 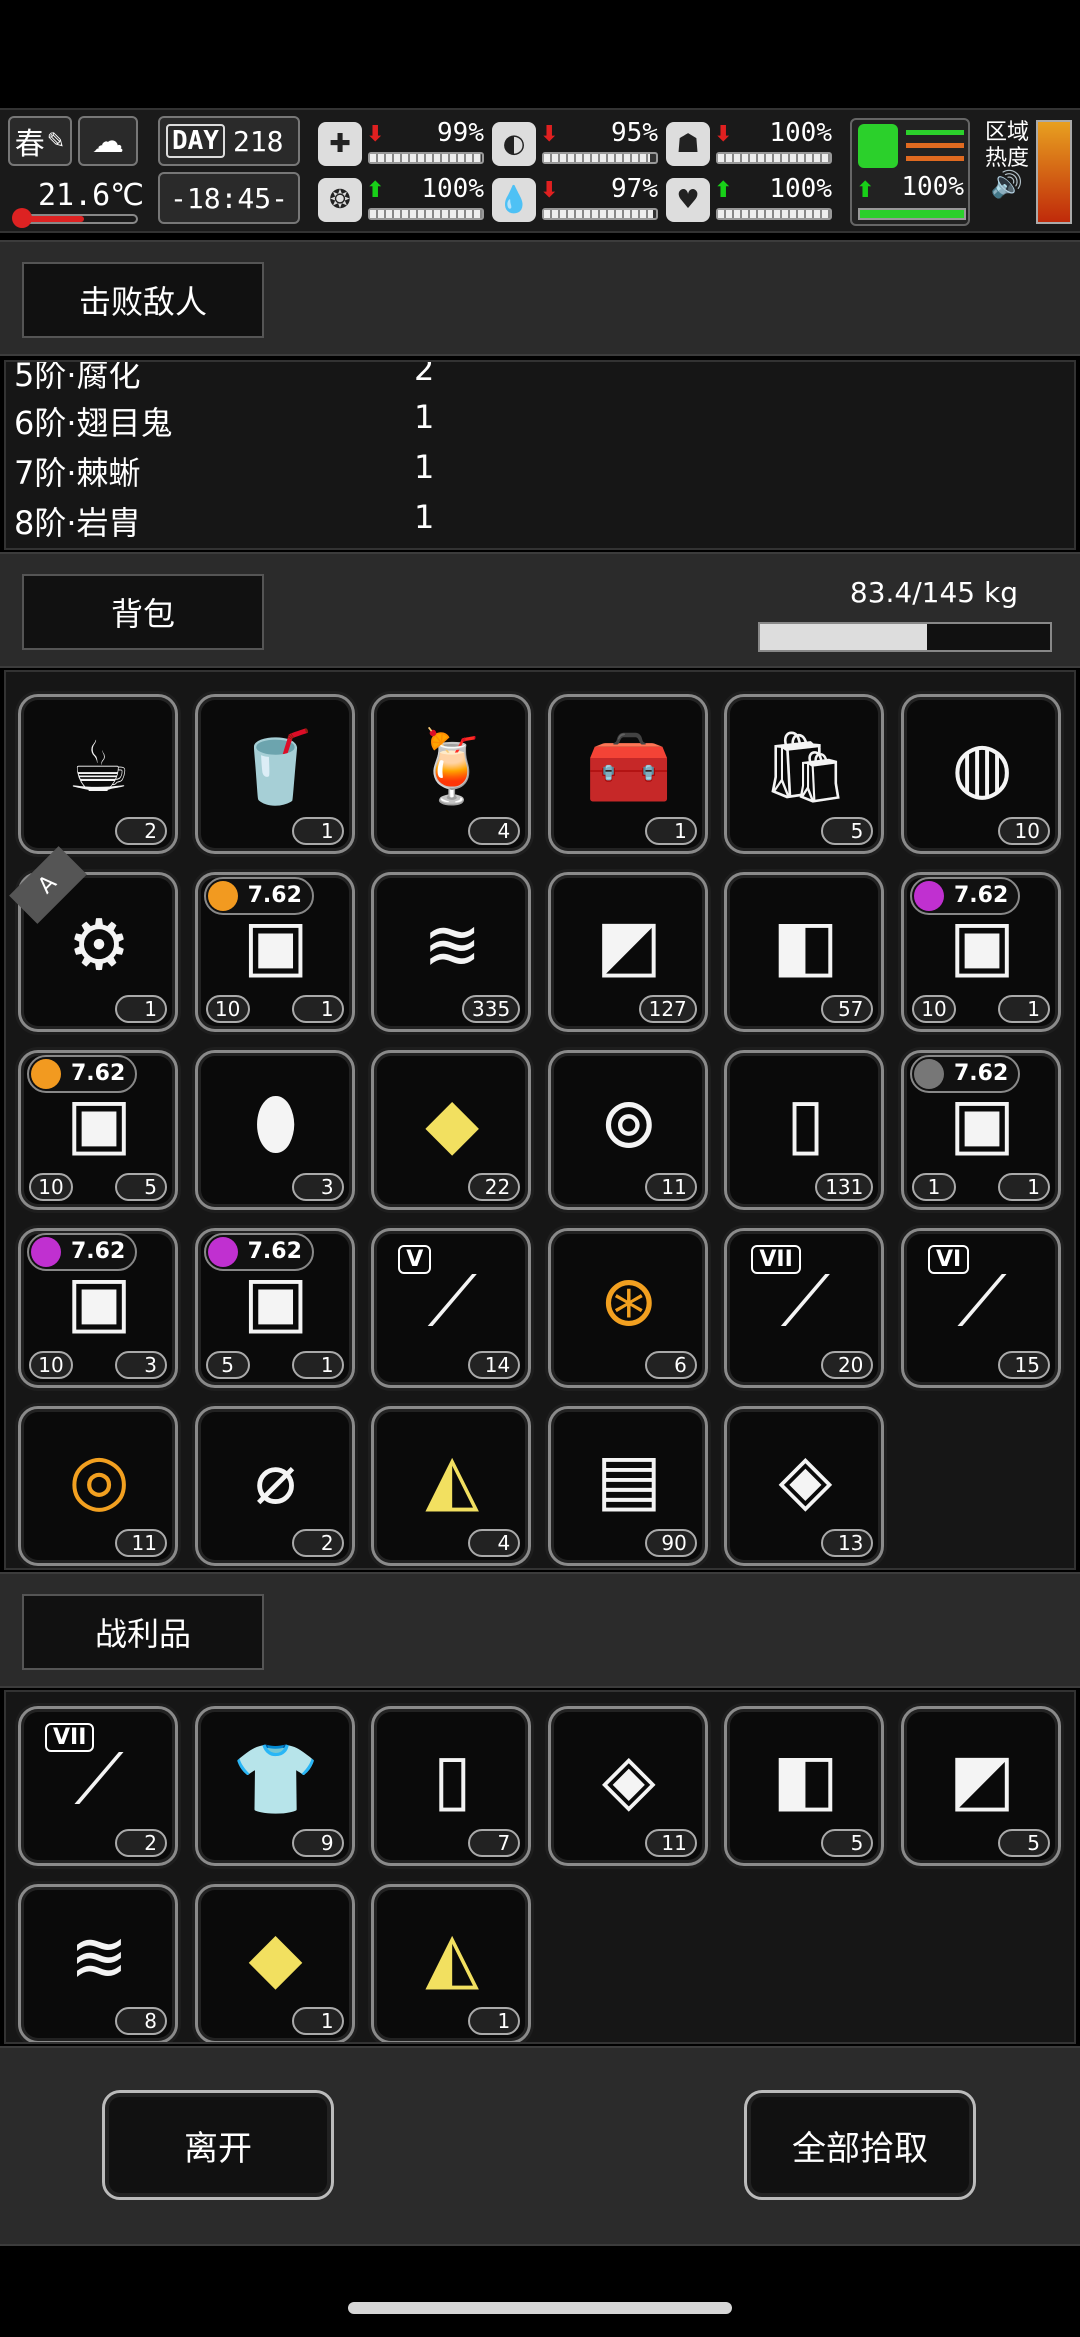 What do you see at coordinates (804, 952) in the screenshot?
I see `item-slot-folded-cloth: ◧ 57` at bounding box center [804, 952].